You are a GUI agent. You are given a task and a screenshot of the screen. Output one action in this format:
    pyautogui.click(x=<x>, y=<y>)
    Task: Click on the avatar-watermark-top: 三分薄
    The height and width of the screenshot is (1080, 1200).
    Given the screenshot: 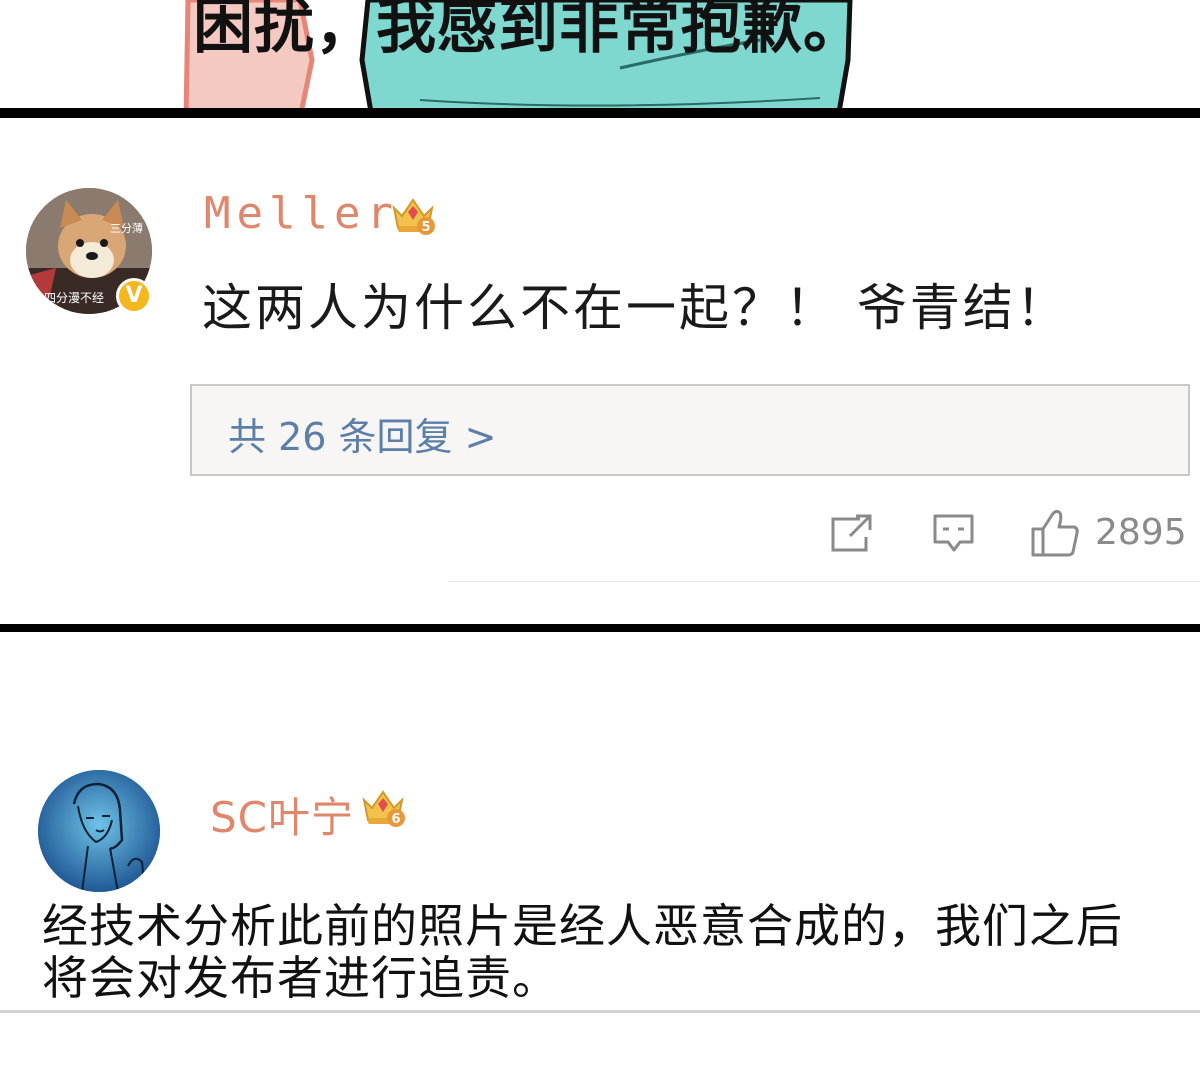 What is the action you would take?
    pyautogui.click(x=126, y=228)
    